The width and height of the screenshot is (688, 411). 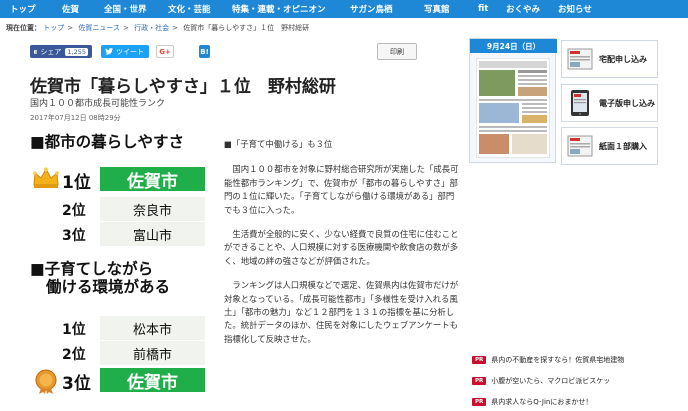 I want to click on pr-ad-item: PR 小腹が空いたら、マクロビ派ビスケッ, so click(x=567, y=381).